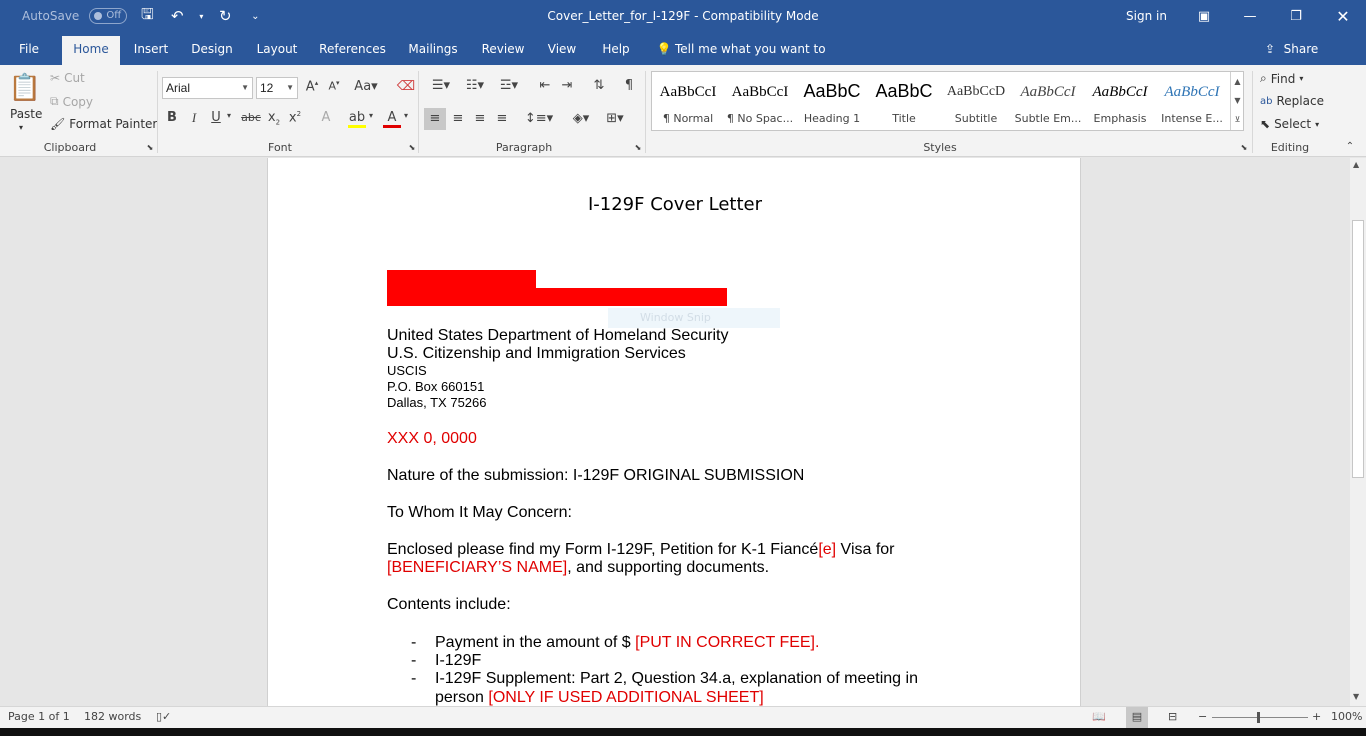 The image size is (1366, 736). I want to click on style-heading-1: AaBbC Heading 1, so click(832, 101).